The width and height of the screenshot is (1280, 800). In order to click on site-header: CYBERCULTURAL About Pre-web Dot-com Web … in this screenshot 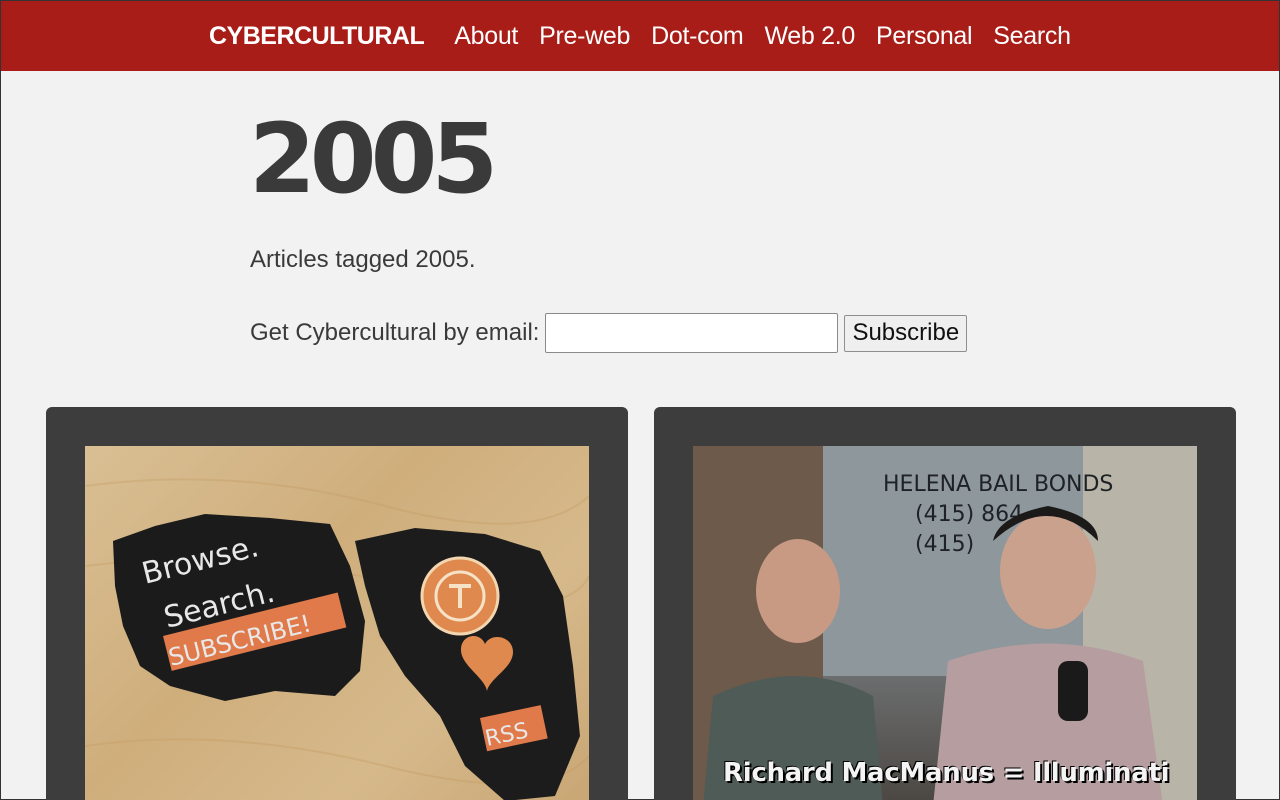, I will do `click(640, 36)`.